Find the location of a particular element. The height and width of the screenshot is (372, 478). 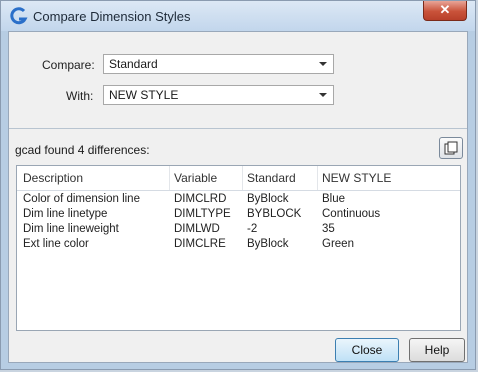

column-header-standard: Standard is located at coordinates (271, 178).